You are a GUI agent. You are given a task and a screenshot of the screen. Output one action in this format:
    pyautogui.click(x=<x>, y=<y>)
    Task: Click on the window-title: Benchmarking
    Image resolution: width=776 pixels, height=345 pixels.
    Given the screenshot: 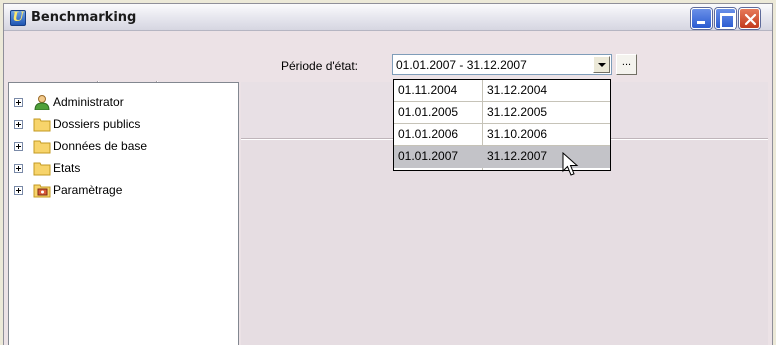 What is the action you would take?
    pyautogui.click(x=84, y=17)
    